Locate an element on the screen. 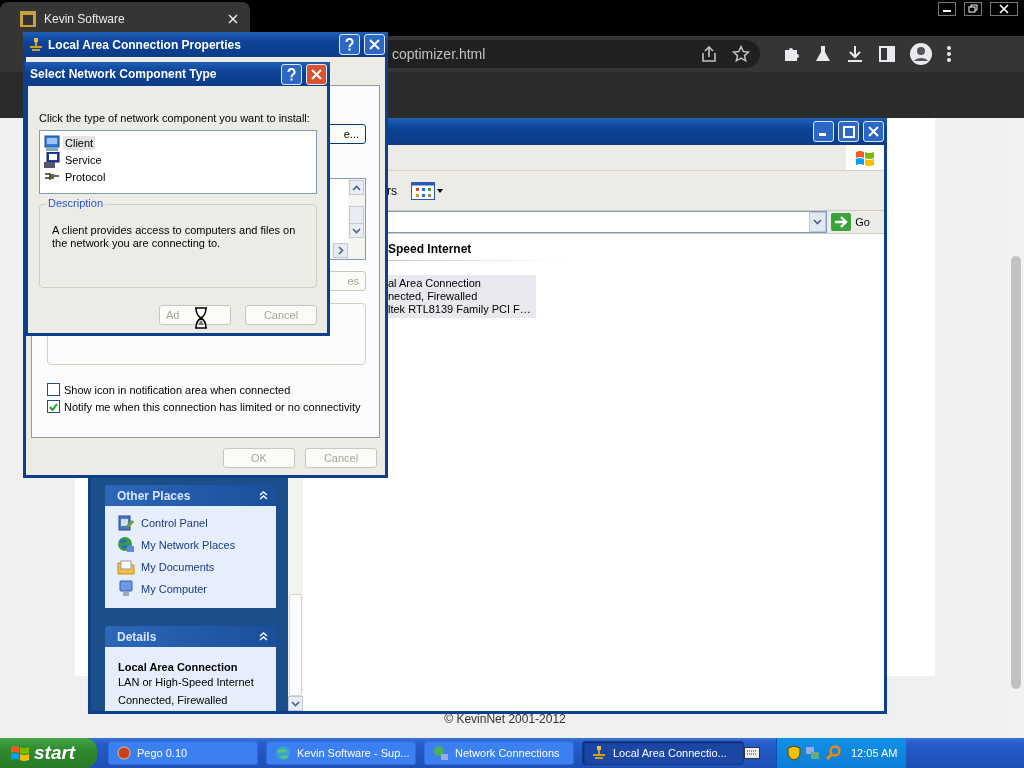 This screenshot has height=768, width=1024. prompt-text: Click the type of network component you want to install: is located at coordinates (175, 118).